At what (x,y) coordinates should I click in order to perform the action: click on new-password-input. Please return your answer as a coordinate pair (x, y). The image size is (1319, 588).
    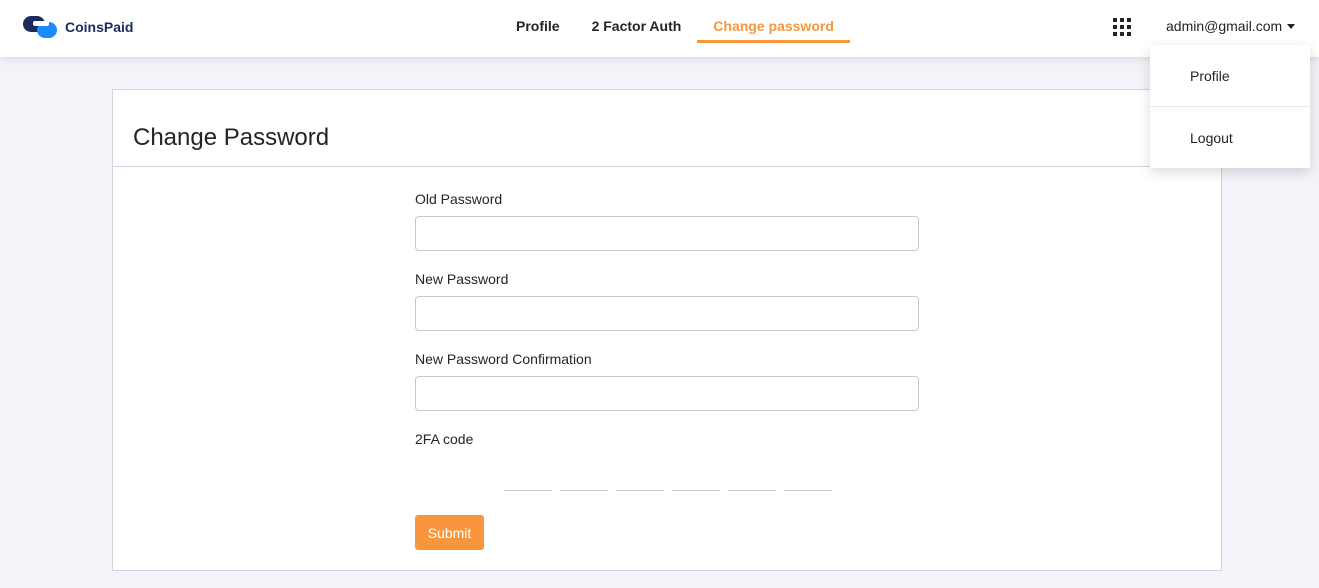
    Looking at the image, I should click on (667, 313).